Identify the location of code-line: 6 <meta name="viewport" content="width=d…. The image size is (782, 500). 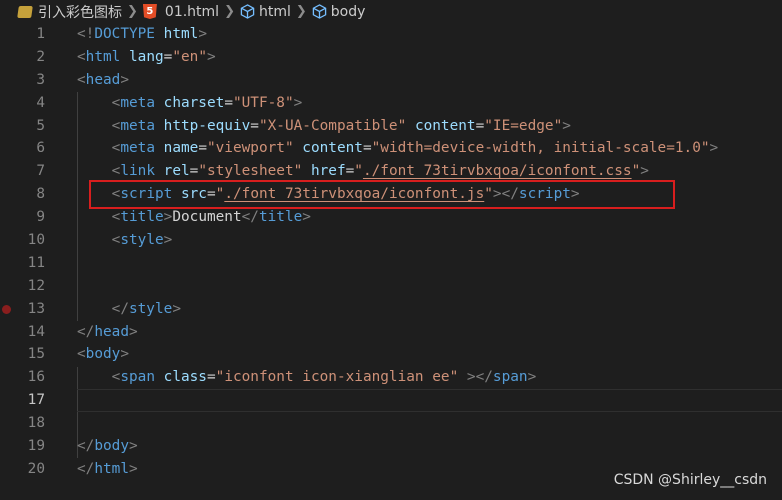
(391, 148).